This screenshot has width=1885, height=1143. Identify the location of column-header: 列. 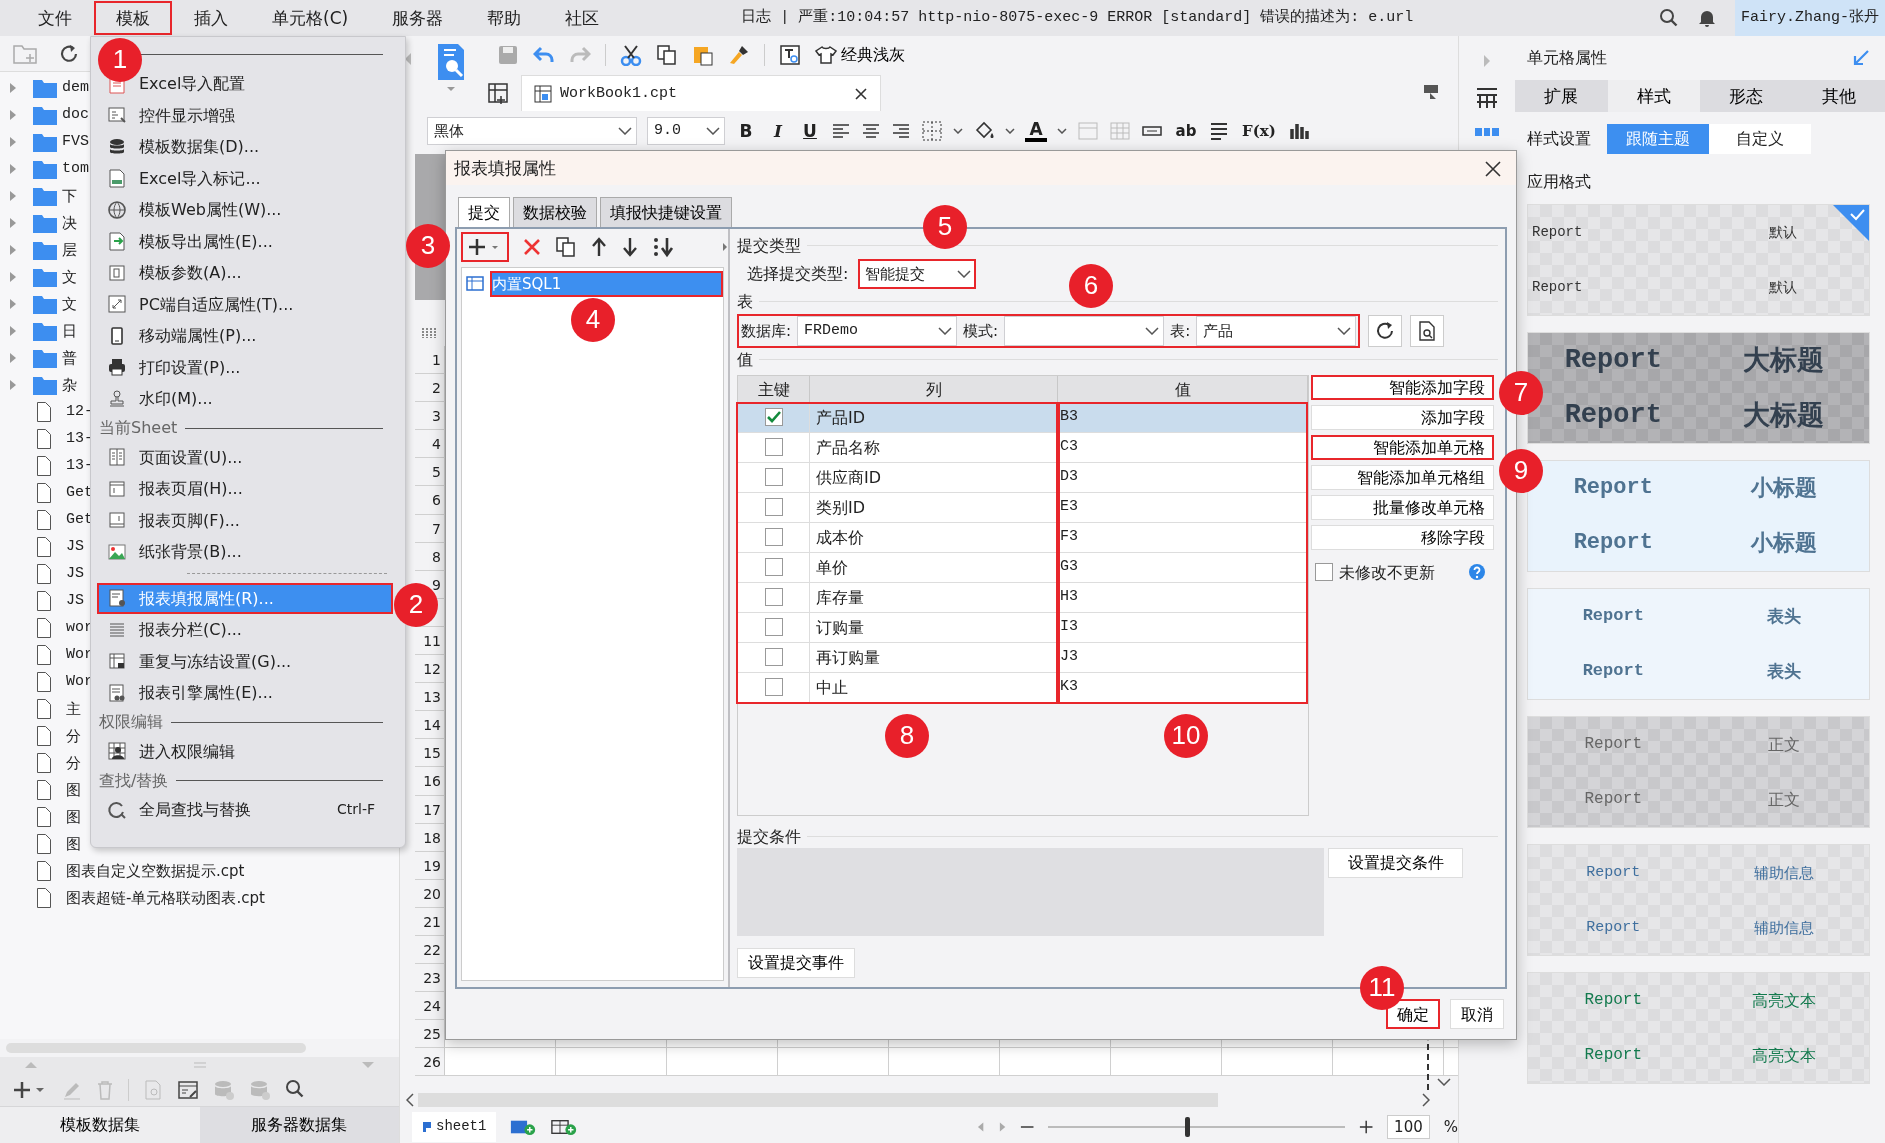
(934, 389).